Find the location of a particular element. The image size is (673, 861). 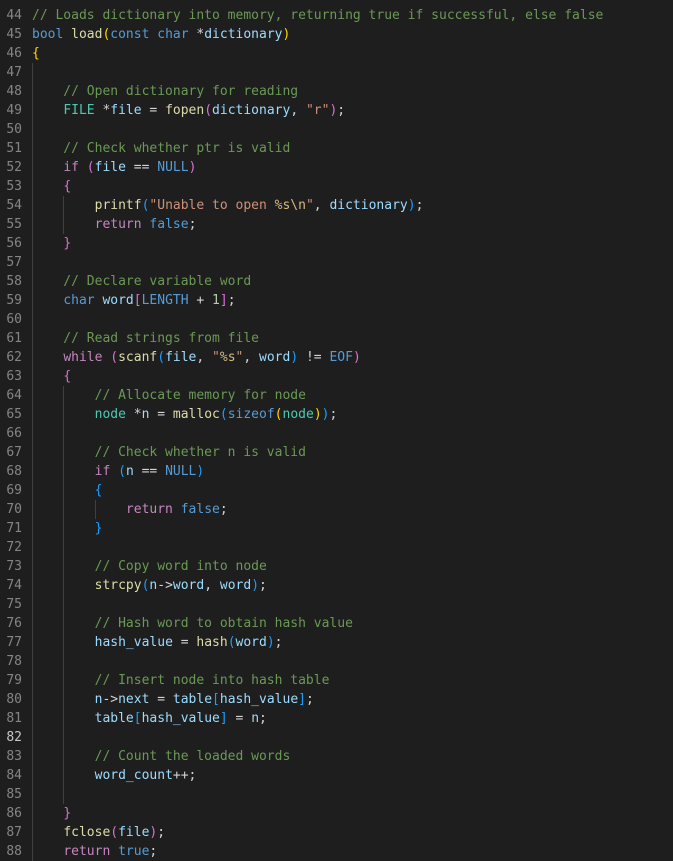

line-number: 46 is located at coordinates (14, 53).